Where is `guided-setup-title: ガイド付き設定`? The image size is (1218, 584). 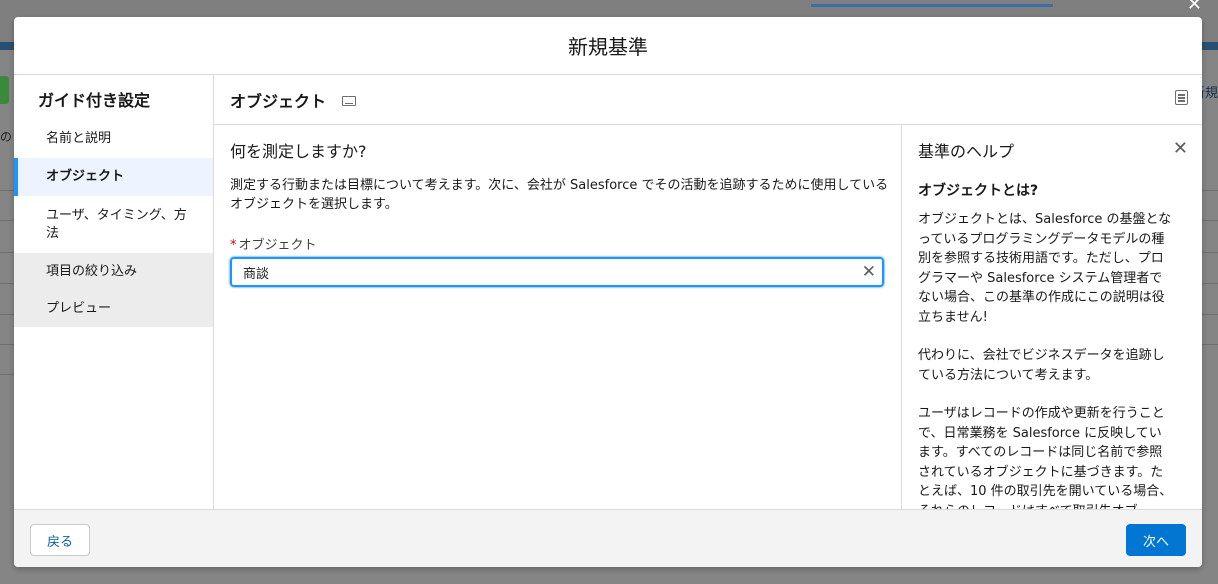 guided-setup-title: ガイド付き設定 is located at coordinates (94, 100).